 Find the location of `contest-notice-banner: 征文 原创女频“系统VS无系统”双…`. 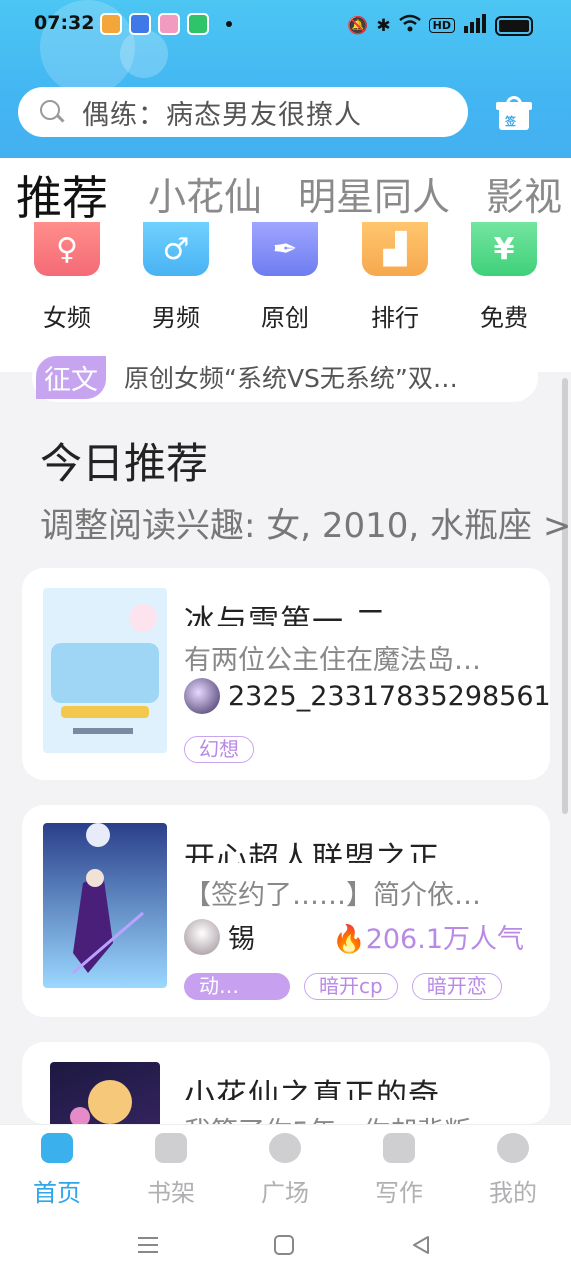

contest-notice-banner: 征文 原创女频“系统VS无系统”双… is located at coordinates (285, 377).